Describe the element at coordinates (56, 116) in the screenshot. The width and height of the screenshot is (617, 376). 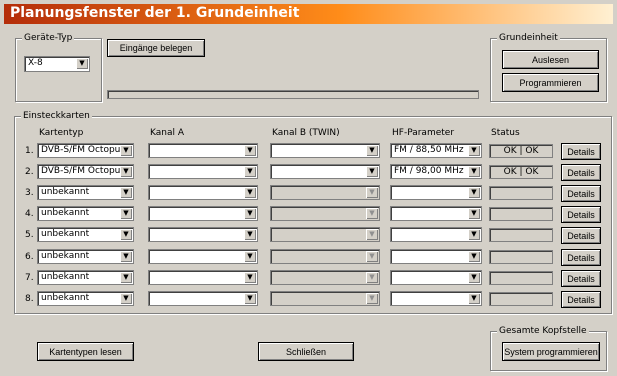
I see `einsteckkarten-legend: Einsteckkarten` at that location.